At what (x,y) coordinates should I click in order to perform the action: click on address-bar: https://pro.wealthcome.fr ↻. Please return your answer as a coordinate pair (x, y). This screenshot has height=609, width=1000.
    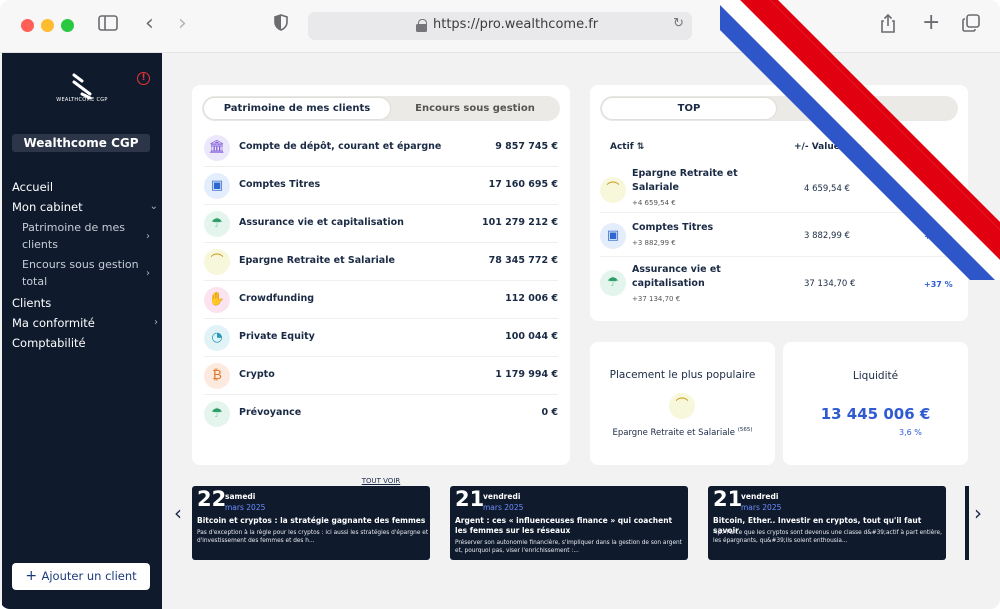
    Looking at the image, I should click on (500, 26).